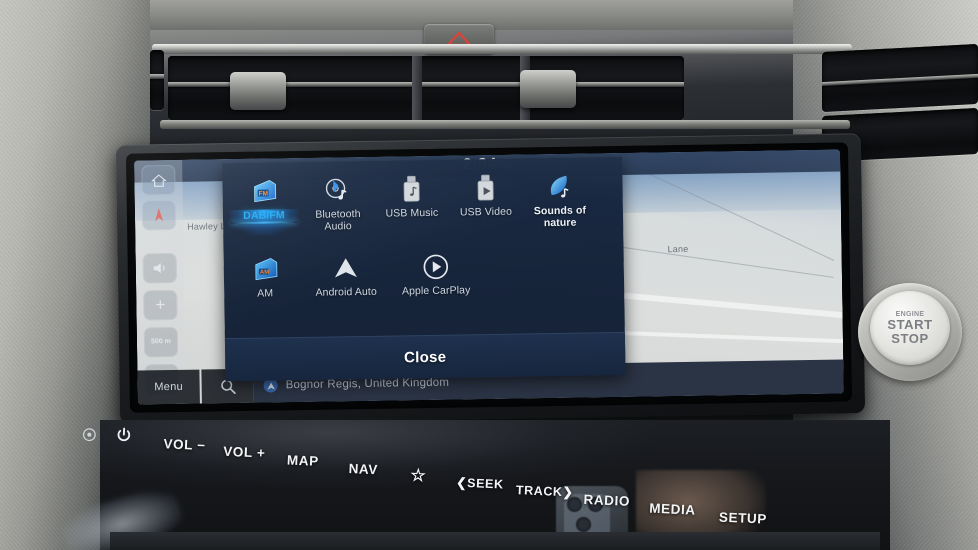 The image size is (978, 550). I want to click on media-source-usb-music: USB Music, so click(411, 194).